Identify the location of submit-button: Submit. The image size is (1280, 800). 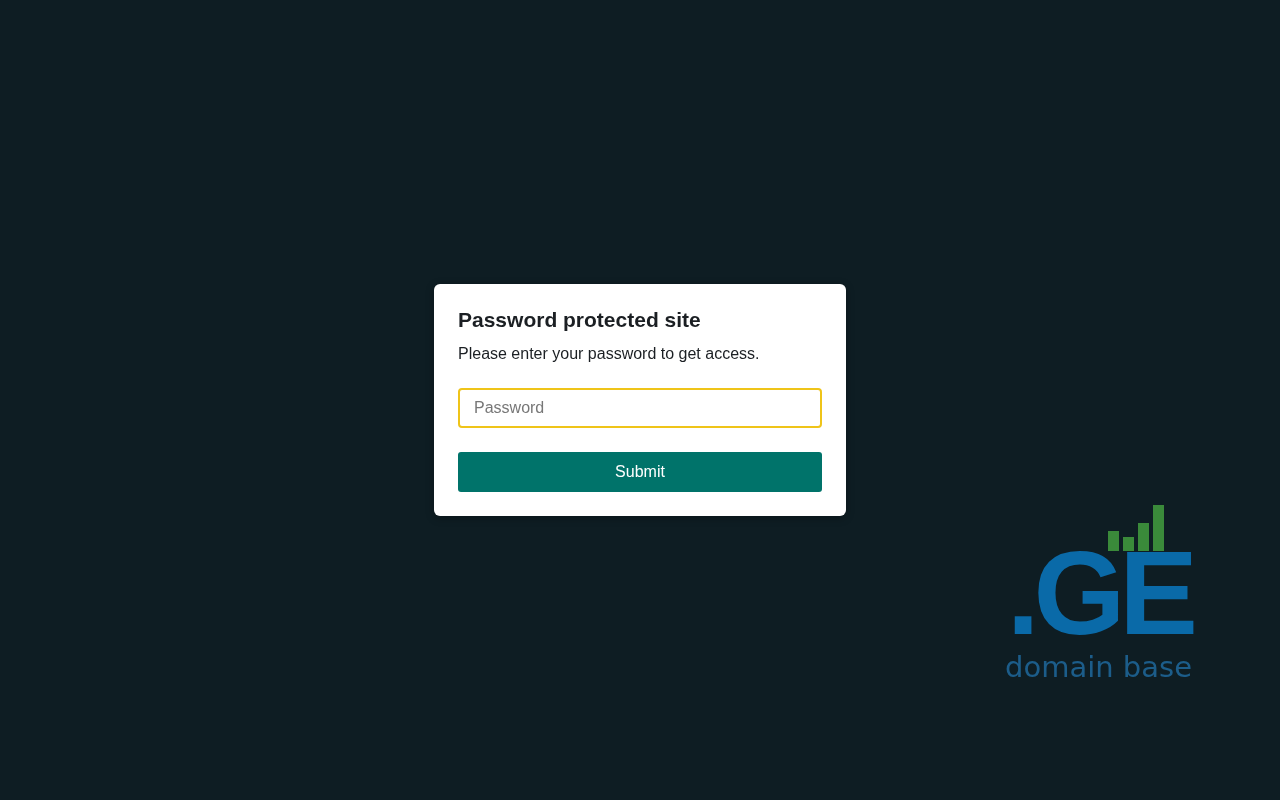
(640, 472).